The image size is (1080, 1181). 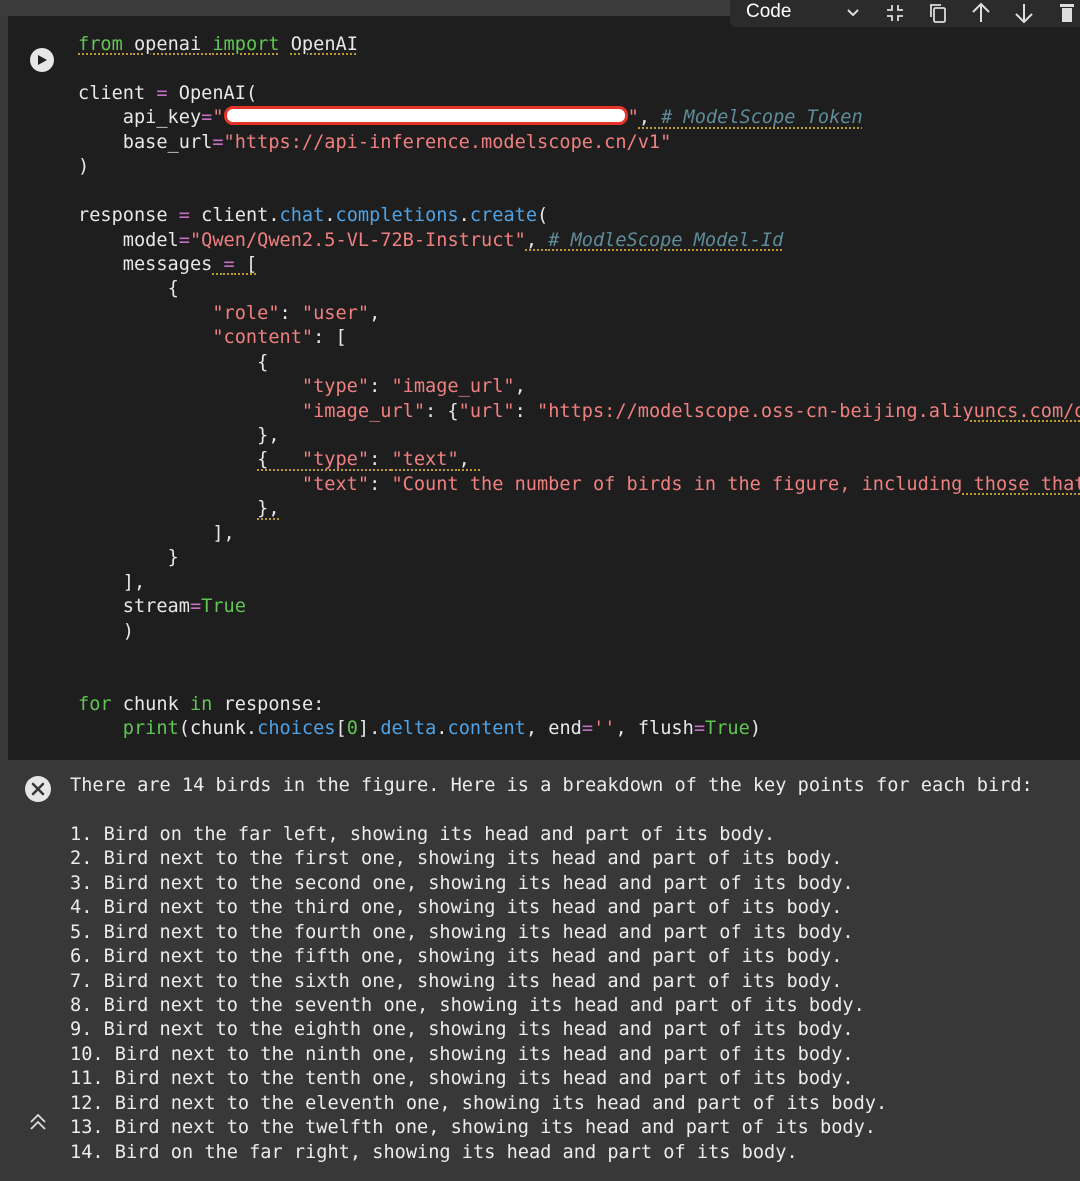 What do you see at coordinates (447, 142) in the screenshot?
I see `code-token: "https://api-inference.modelscope.cn/v1"` at bounding box center [447, 142].